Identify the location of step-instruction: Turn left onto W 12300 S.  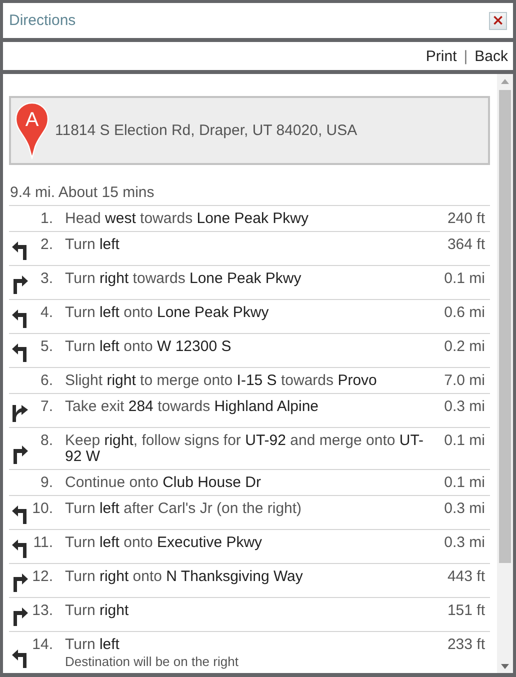
(148, 347).